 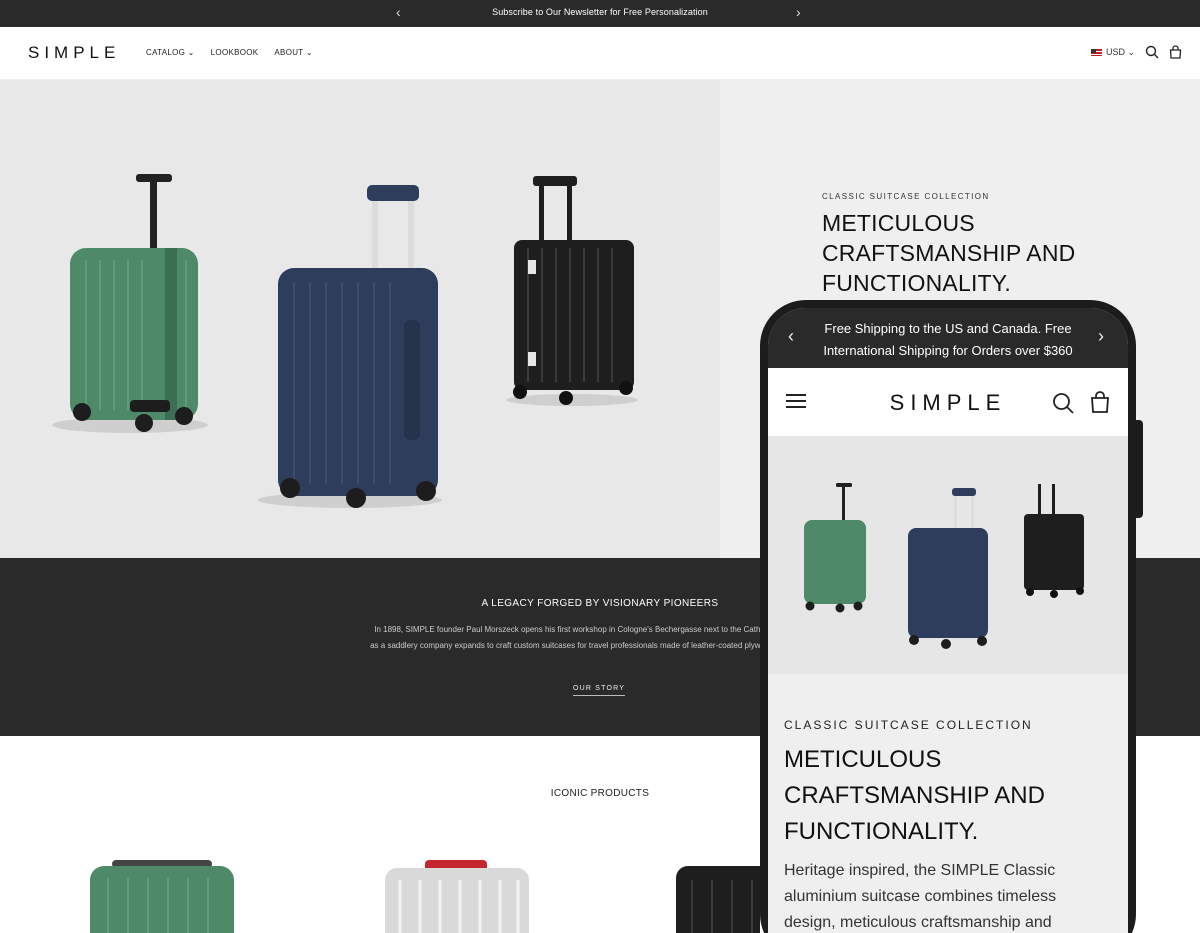 I want to click on product-card-black, so click(x=718, y=899).